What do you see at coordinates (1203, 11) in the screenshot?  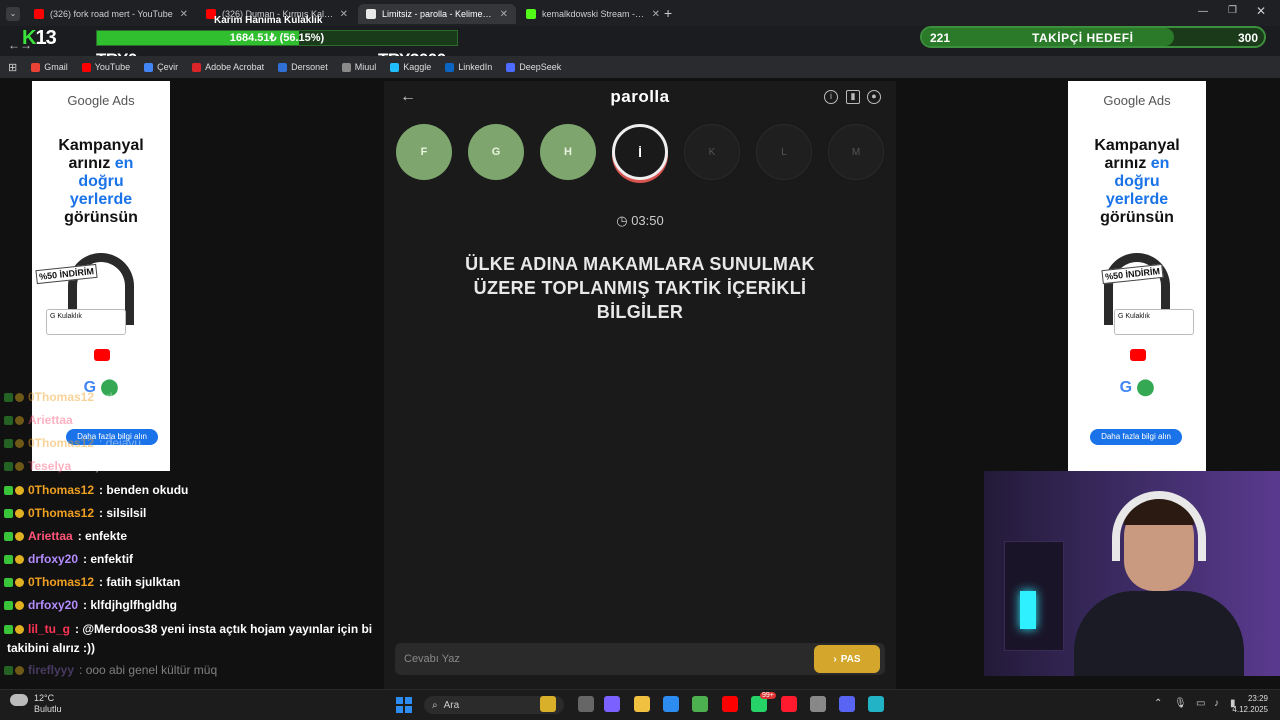 I see `minimize-icon: —` at bounding box center [1203, 11].